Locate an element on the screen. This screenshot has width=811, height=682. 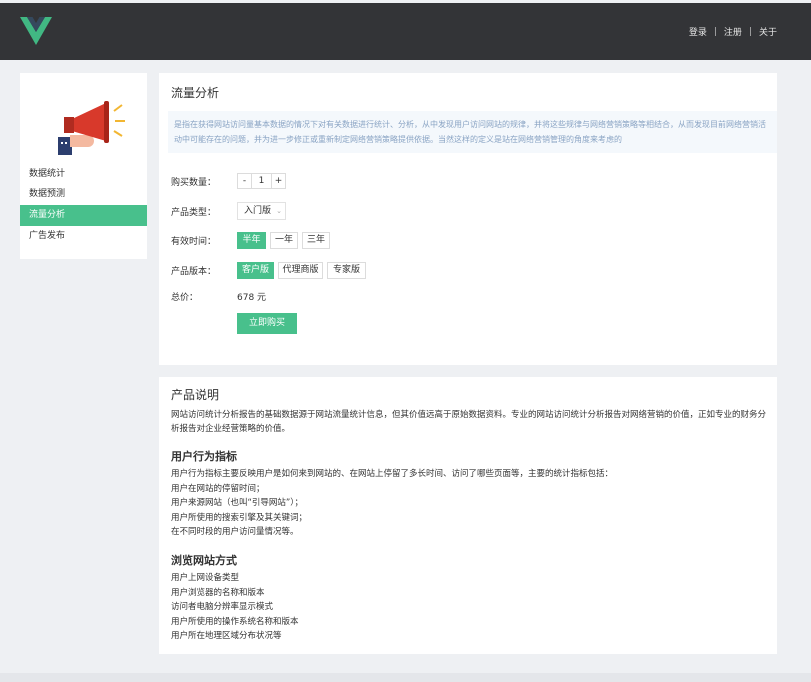
version-option-expert: 专家版 is located at coordinates (346, 270).